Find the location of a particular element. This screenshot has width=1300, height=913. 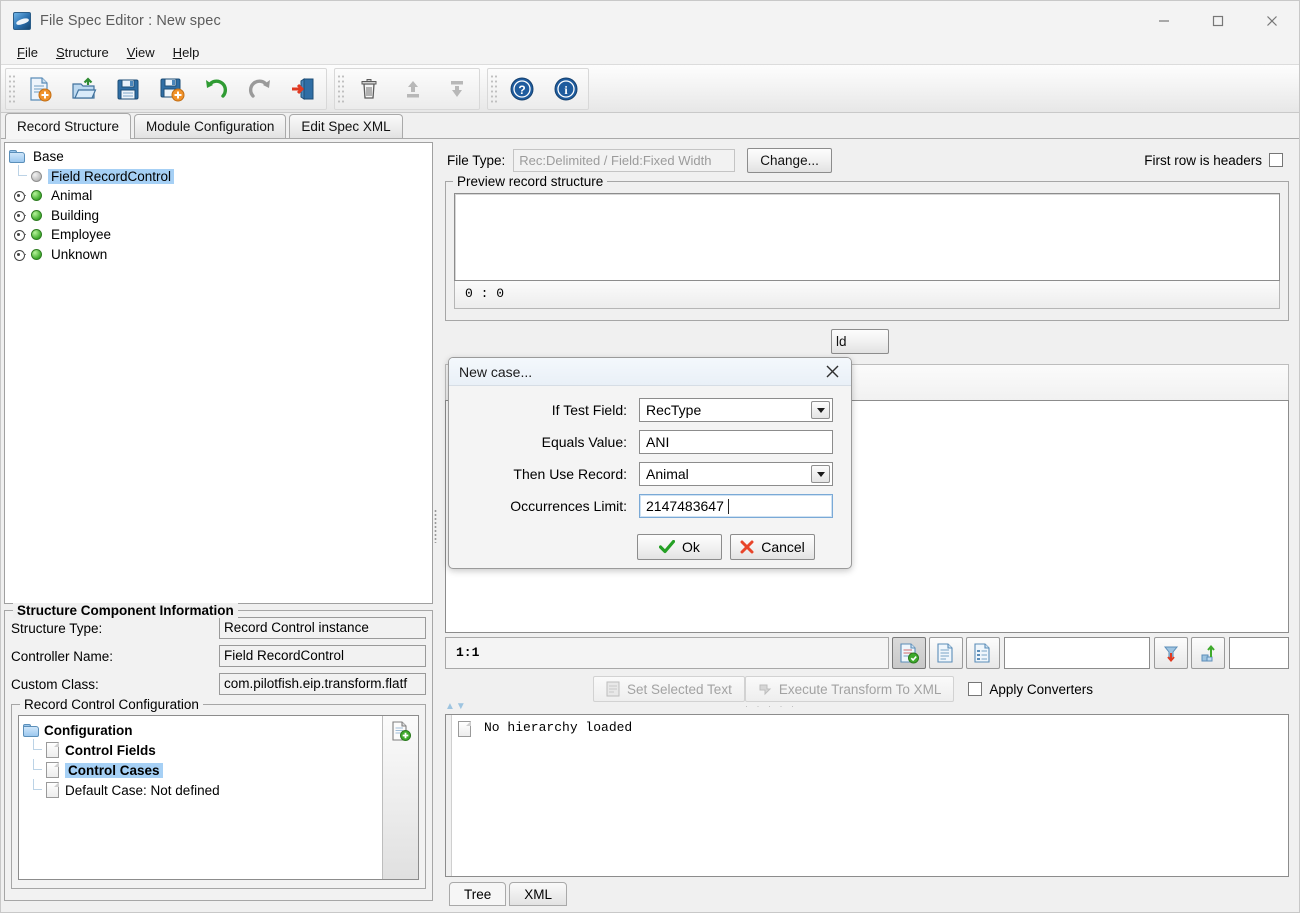

scroll-arrows: ▲▼ is located at coordinates (456, 706).